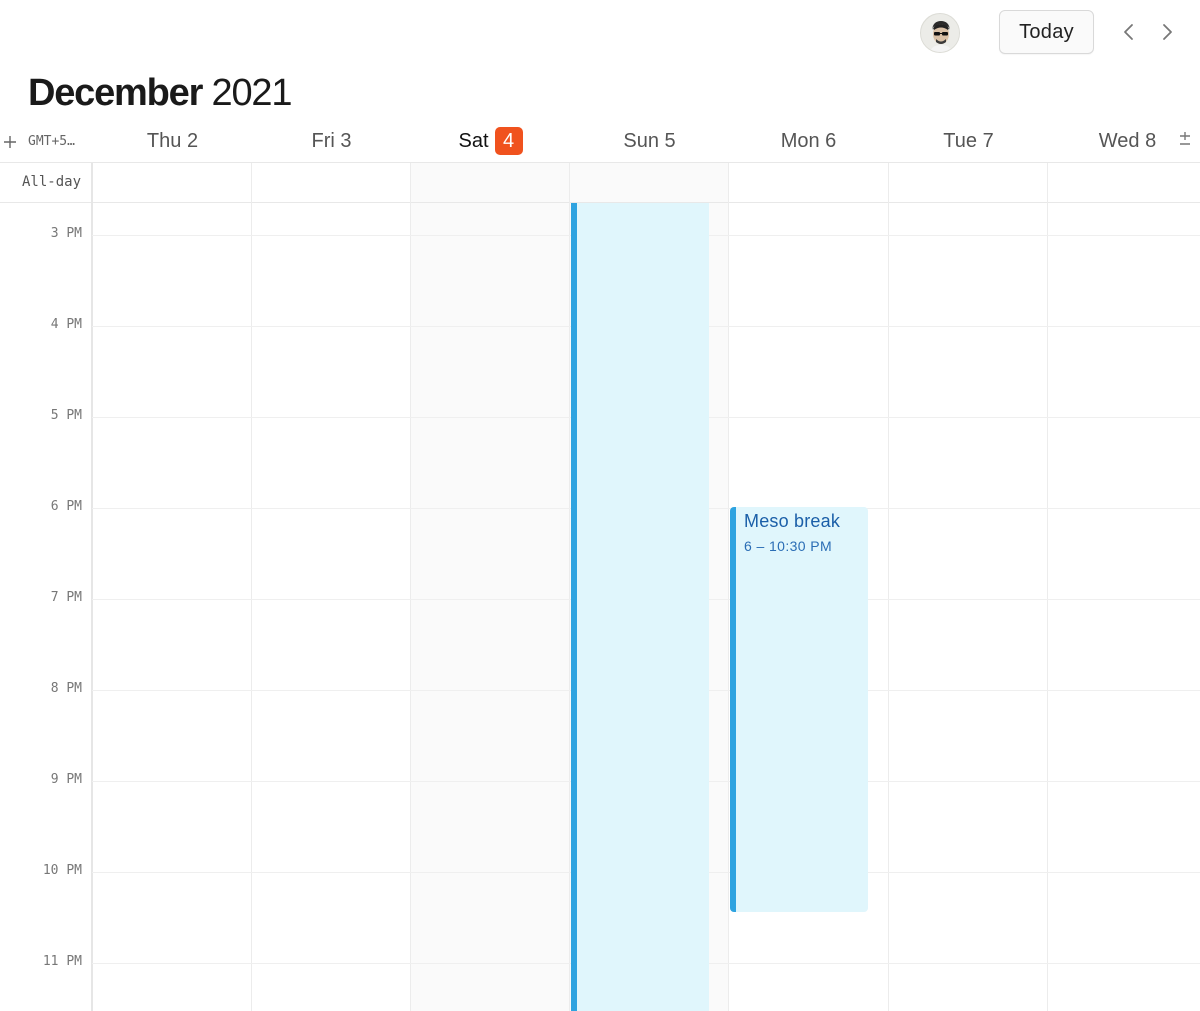 This screenshot has width=1200, height=1011. I want to click on page-title: December 2021, so click(160, 93).